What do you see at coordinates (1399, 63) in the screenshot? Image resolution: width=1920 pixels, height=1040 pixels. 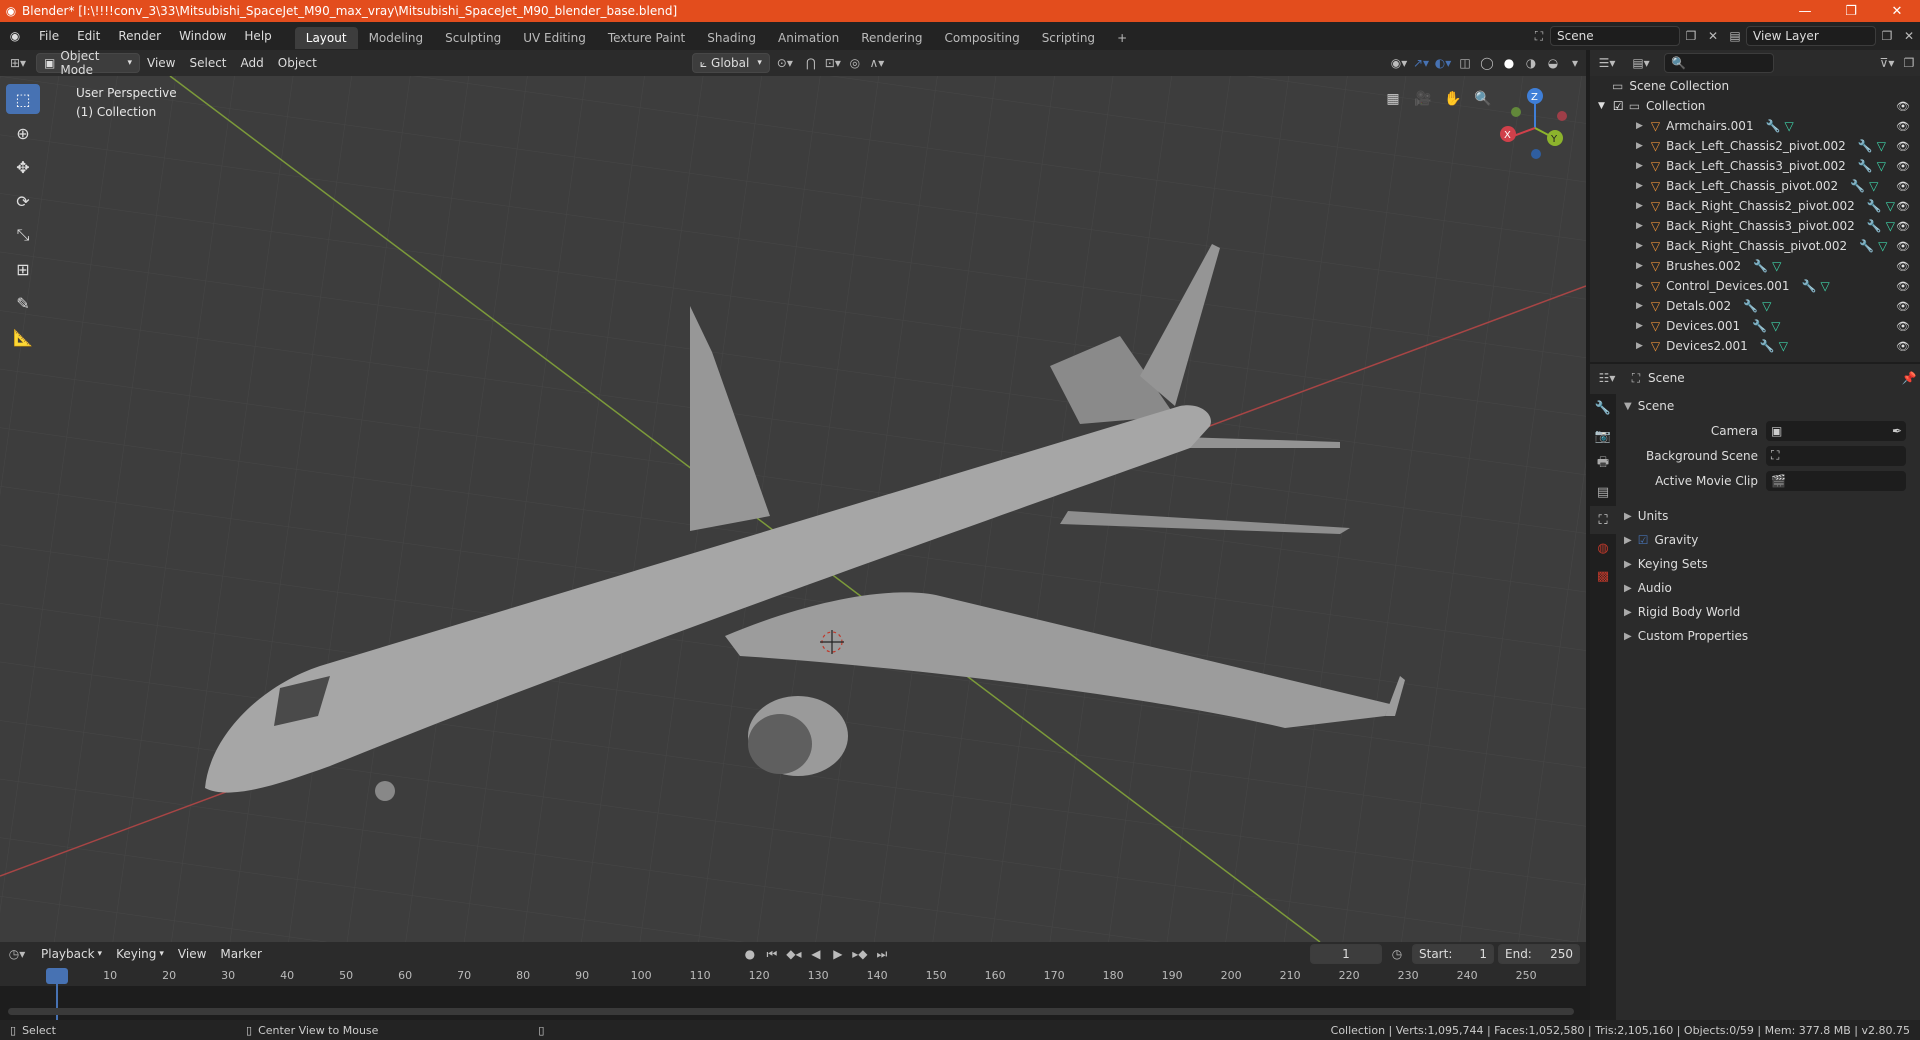 I see `visibility-icon: ◉▾` at bounding box center [1399, 63].